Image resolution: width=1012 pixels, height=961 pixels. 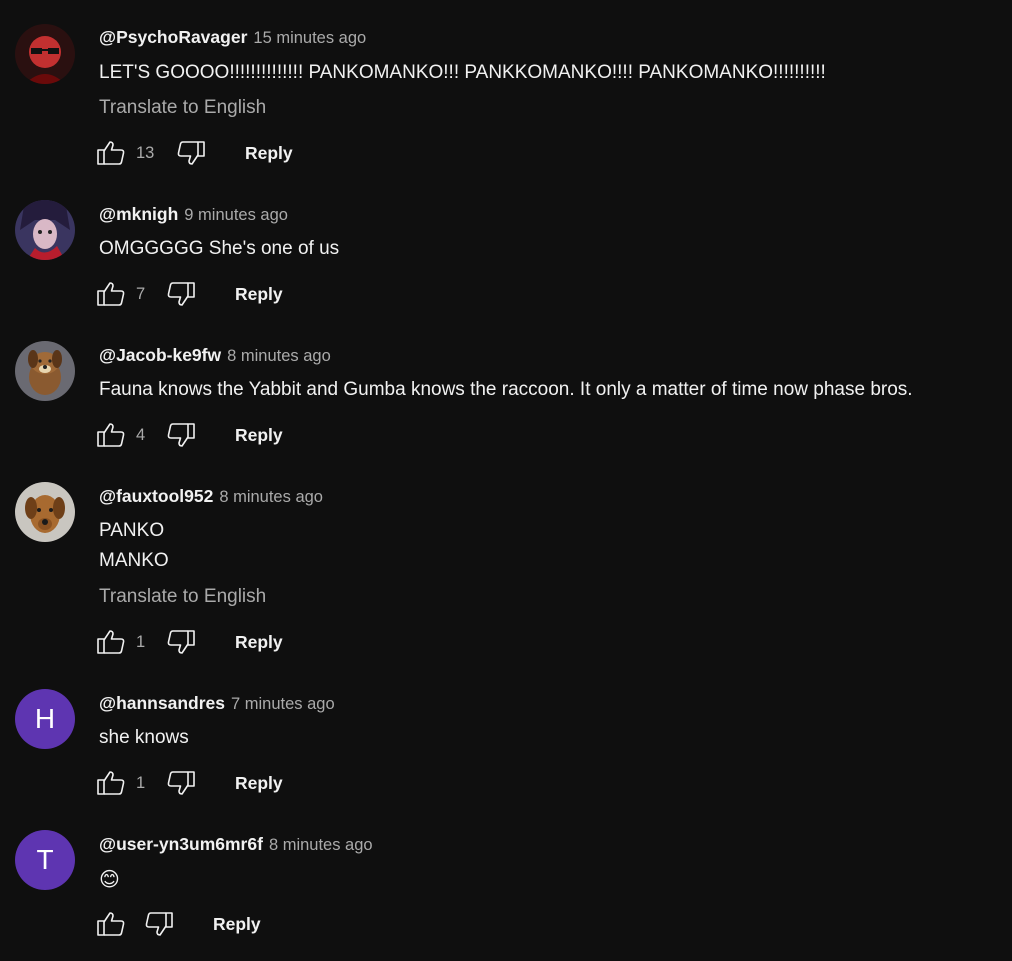 I want to click on comment-header: @hannsandres 7 minutes ago, so click(x=217, y=703).